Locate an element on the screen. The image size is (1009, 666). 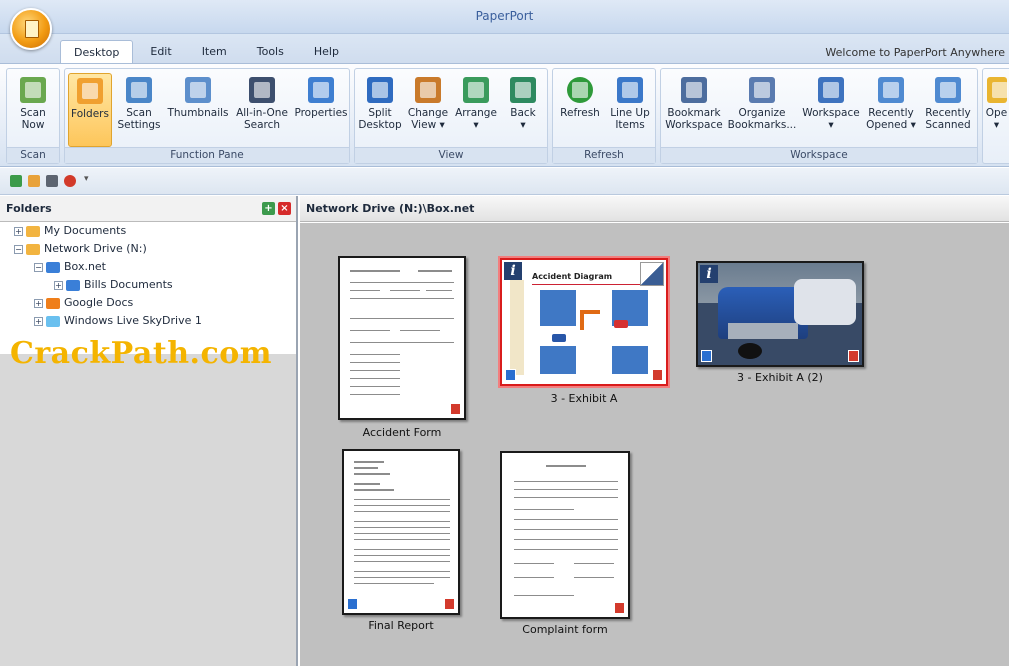
button-label: Refresh is located at coordinates (580, 113).